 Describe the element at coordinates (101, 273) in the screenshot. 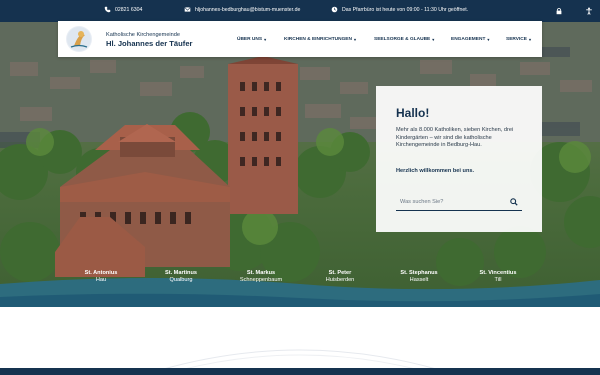

I see `parish-name: St. Antonius` at that location.